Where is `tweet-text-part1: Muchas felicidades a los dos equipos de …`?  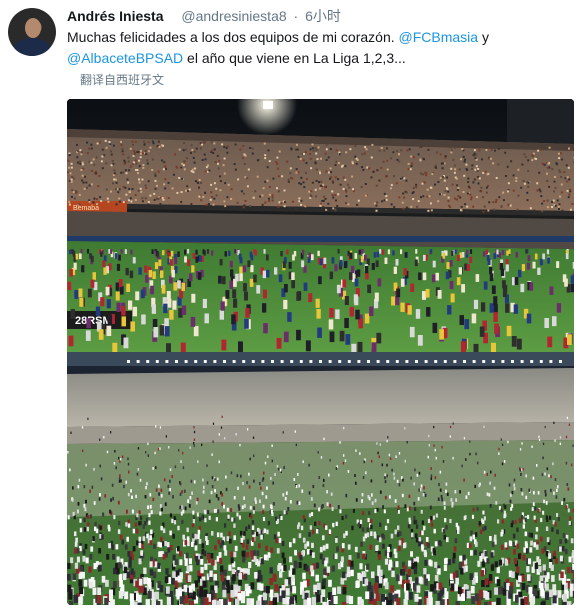
tweet-text-part1: Muchas felicidades a los dos equipos de … is located at coordinates (233, 37).